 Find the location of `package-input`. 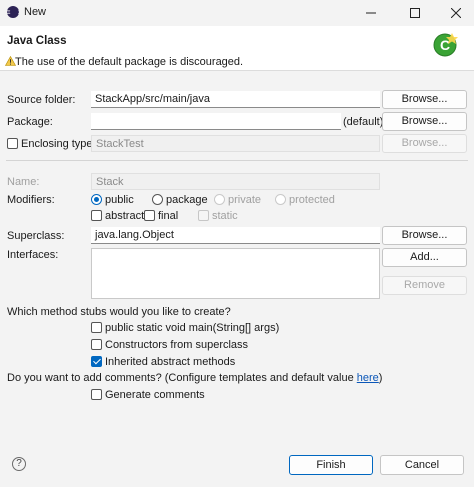

package-input is located at coordinates (216, 121).